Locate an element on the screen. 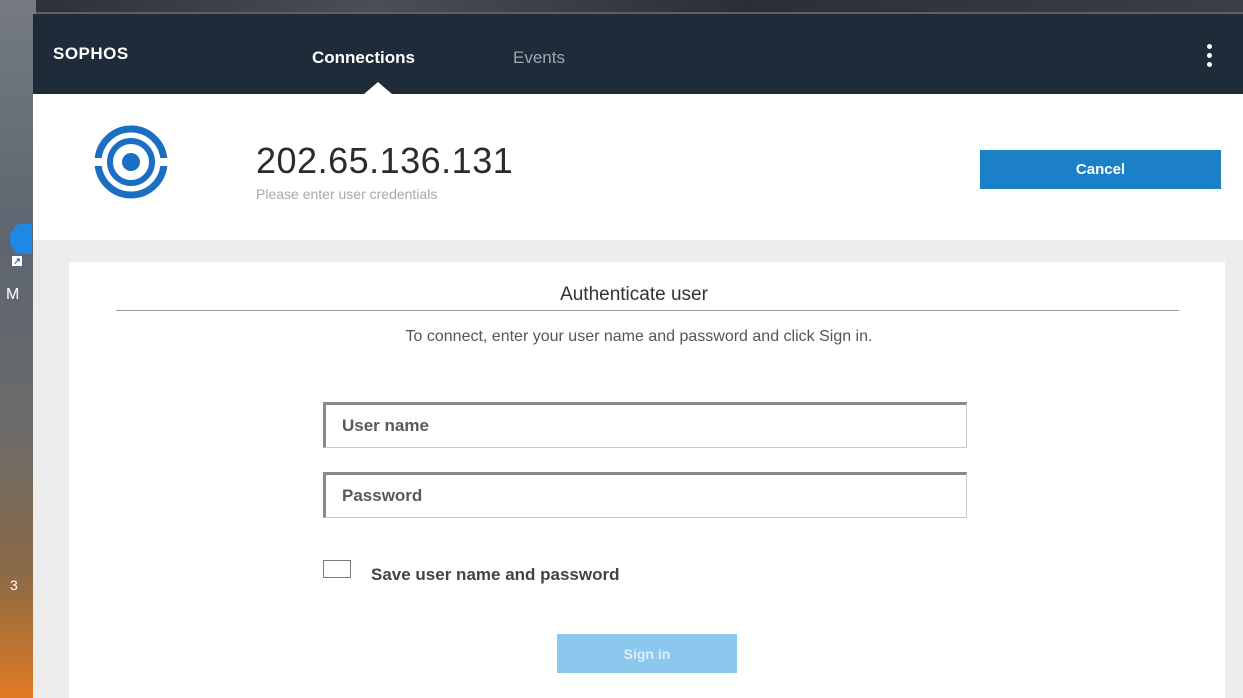  save-credentials-checkbox is located at coordinates (337, 569).